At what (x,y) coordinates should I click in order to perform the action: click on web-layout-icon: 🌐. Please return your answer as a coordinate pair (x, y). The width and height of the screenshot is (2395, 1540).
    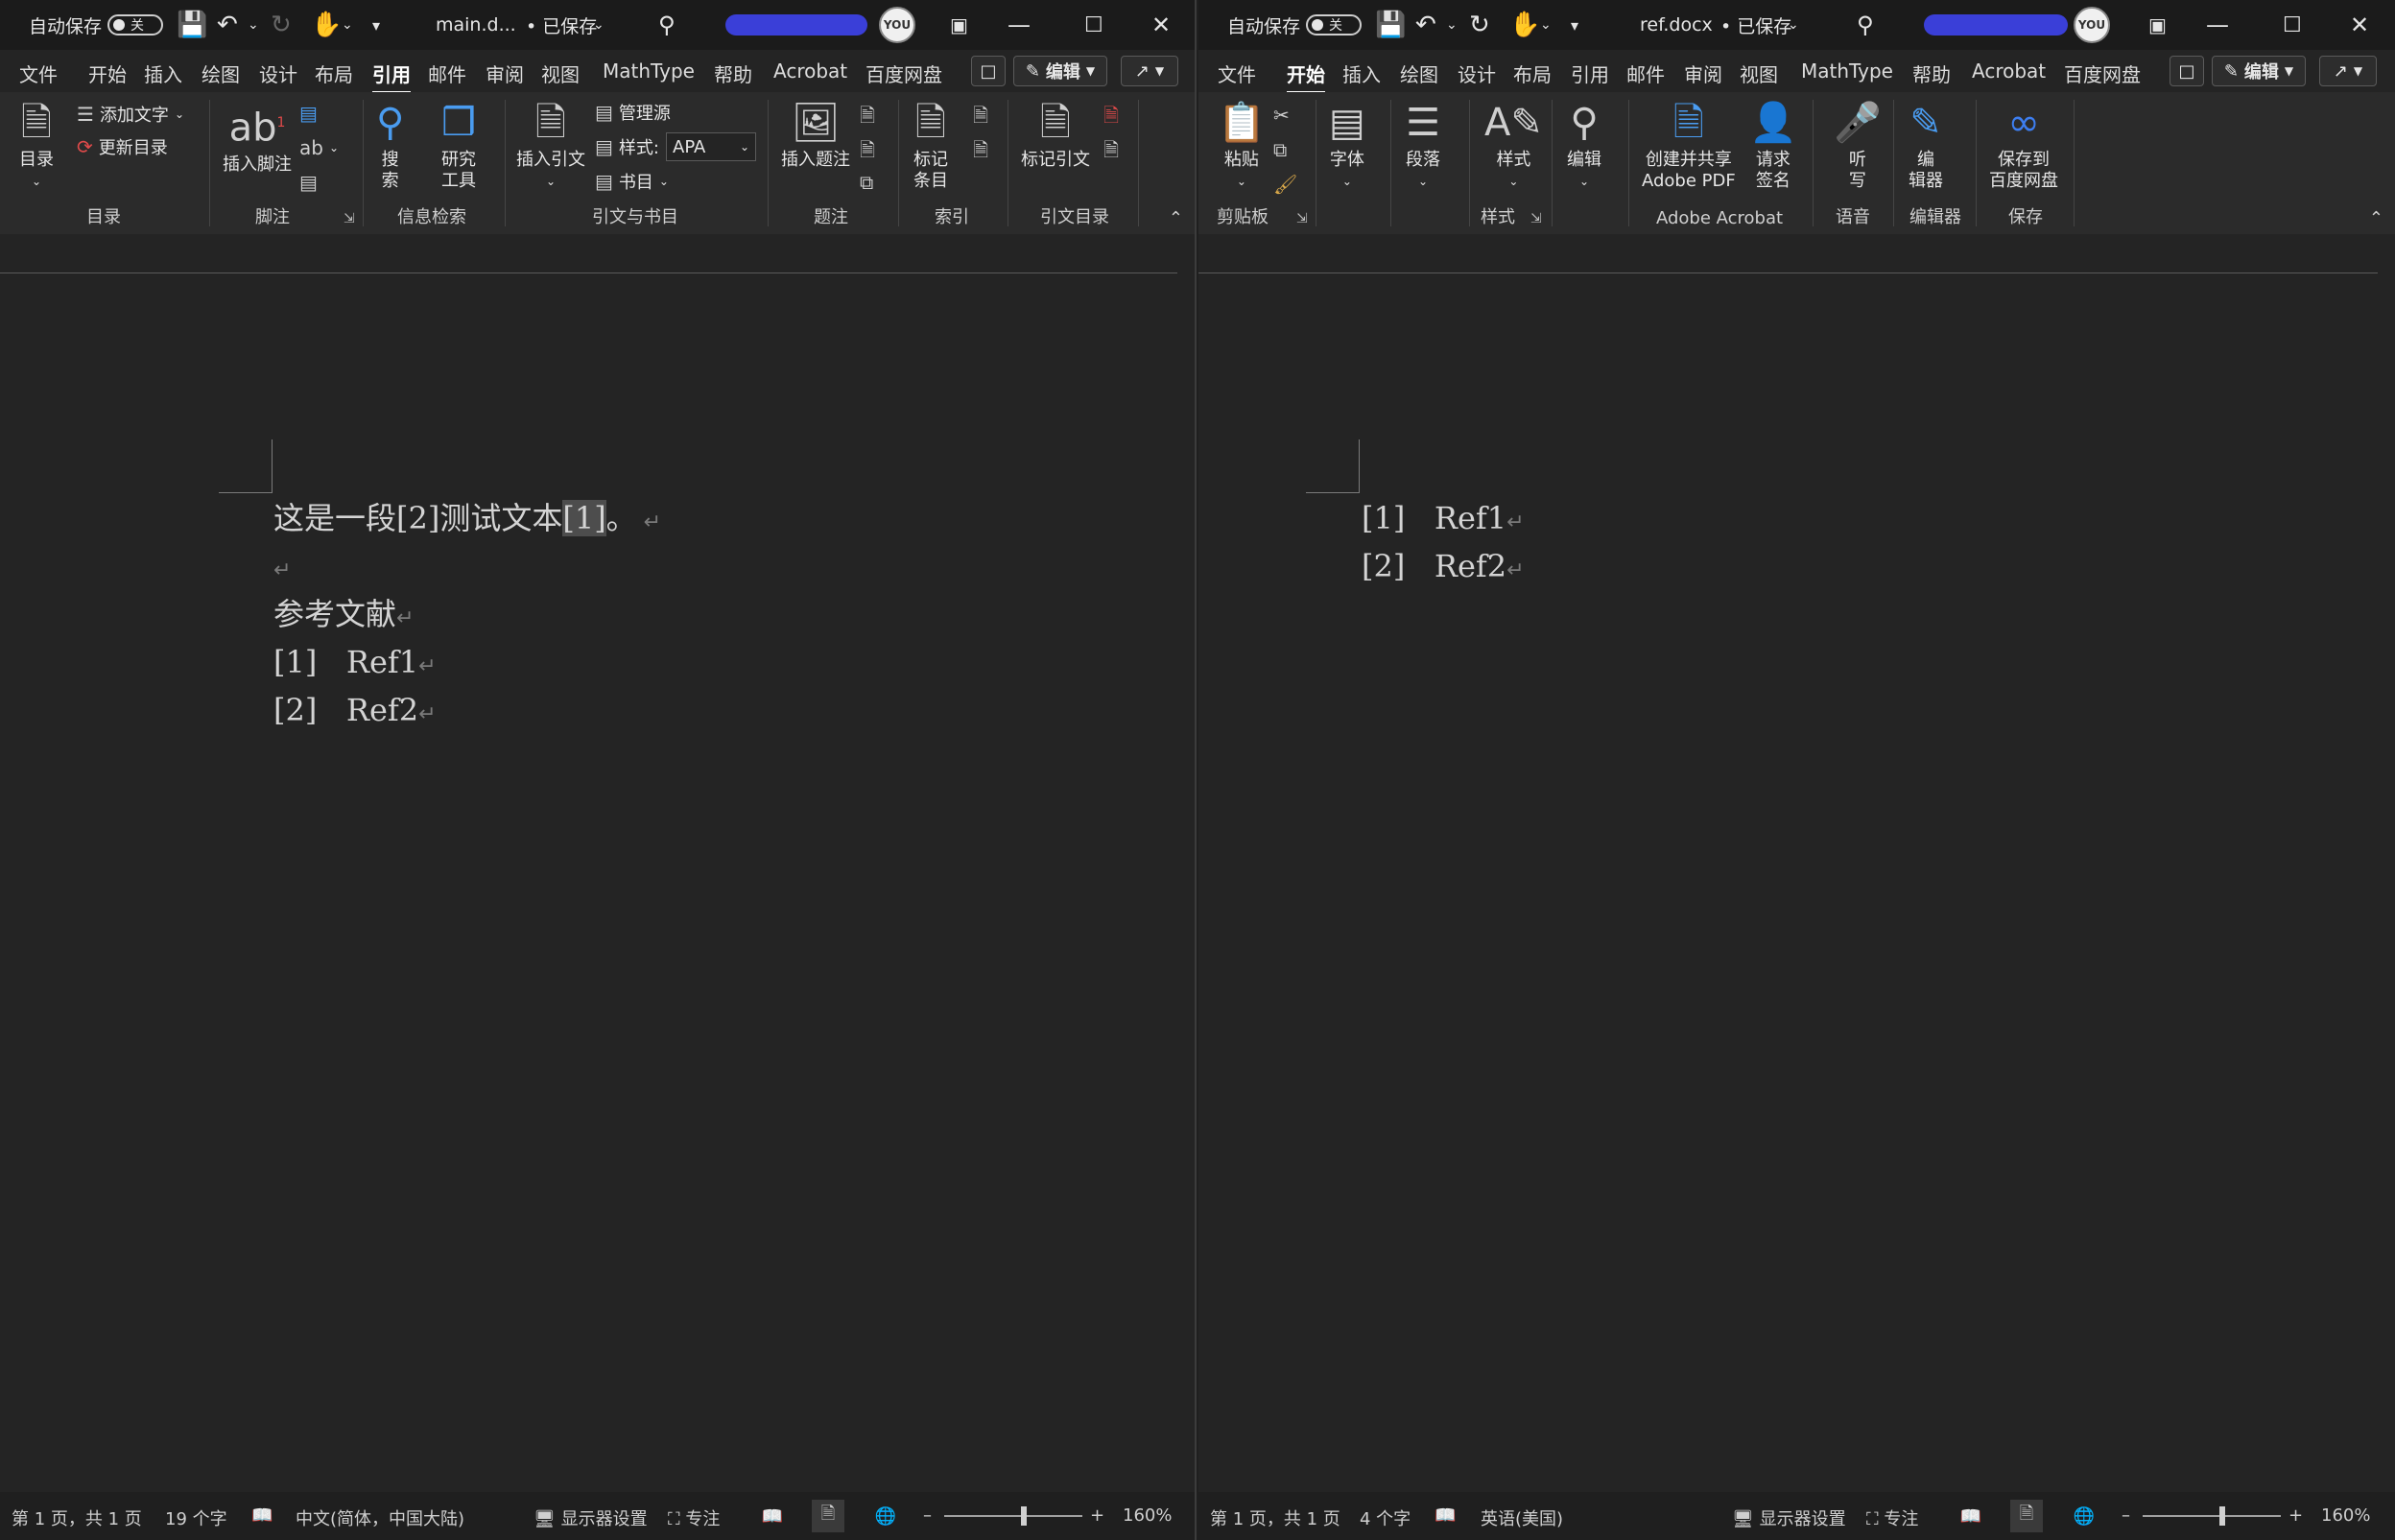
    Looking at the image, I should click on (886, 1516).